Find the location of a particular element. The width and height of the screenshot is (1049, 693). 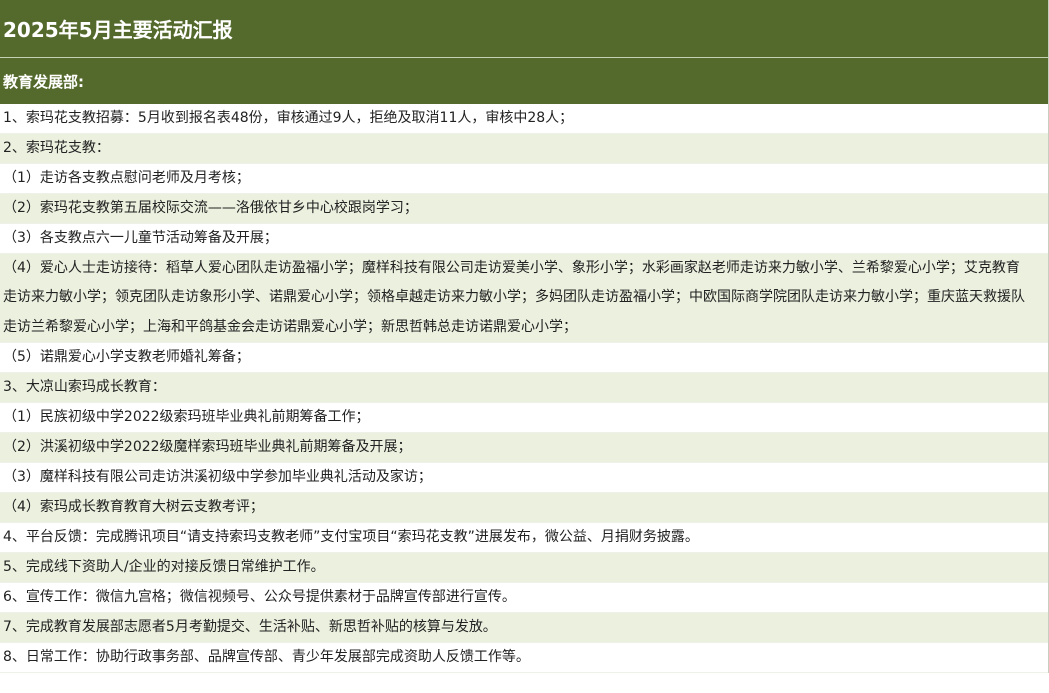

report-item: （3）魔样科技有限公司走访洪溪初级中学参加毕业典礼活动及家访； is located at coordinates (524, 477).